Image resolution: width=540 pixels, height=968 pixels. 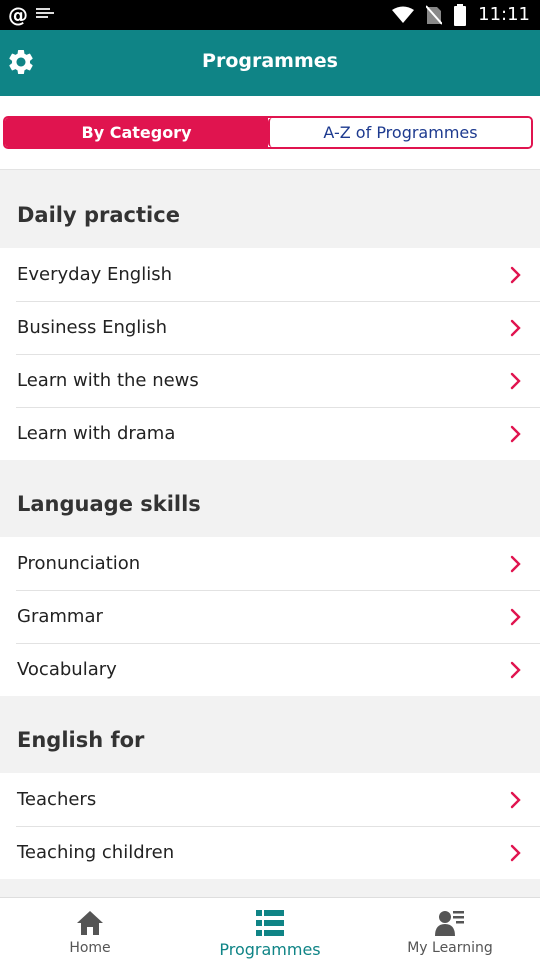 I want to click on list-item-learn-with-the-news: Learn with the news, so click(x=270, y=380).